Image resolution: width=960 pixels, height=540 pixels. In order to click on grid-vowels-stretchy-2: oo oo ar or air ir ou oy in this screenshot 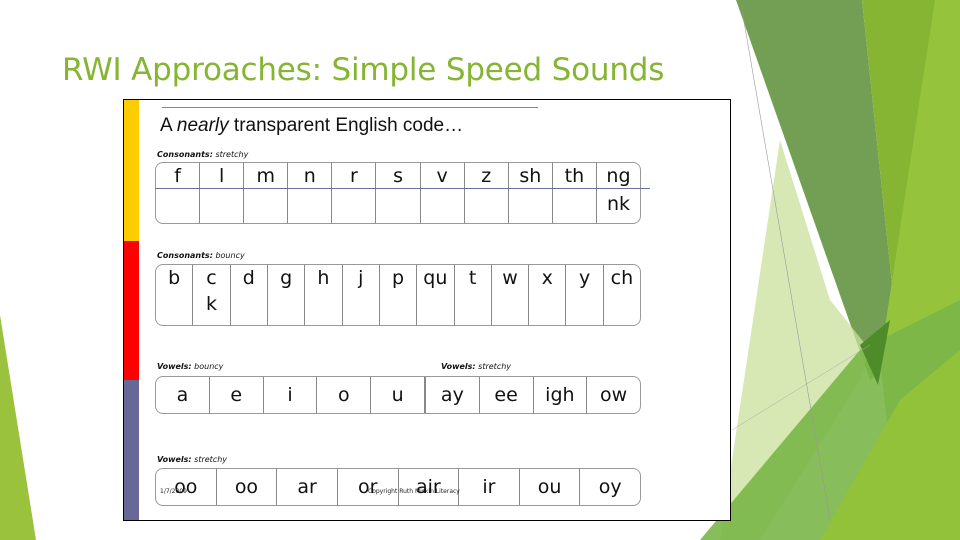, I will do `click(398, 487)`.